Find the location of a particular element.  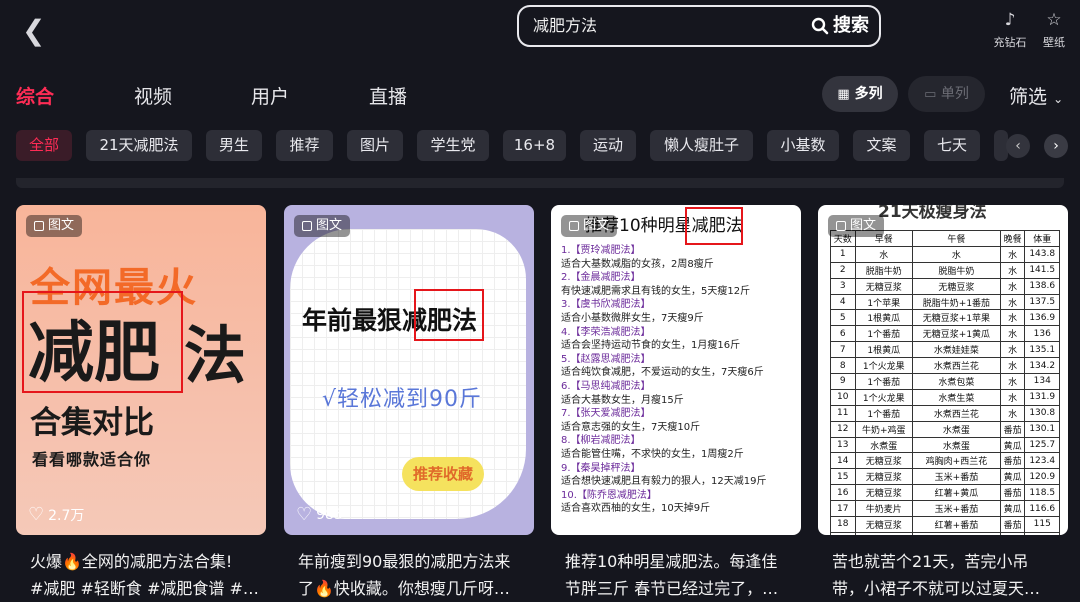

table-row: 11 1个番茄 水煮西兰花水 130.8 is located at coordinates (945, 413).